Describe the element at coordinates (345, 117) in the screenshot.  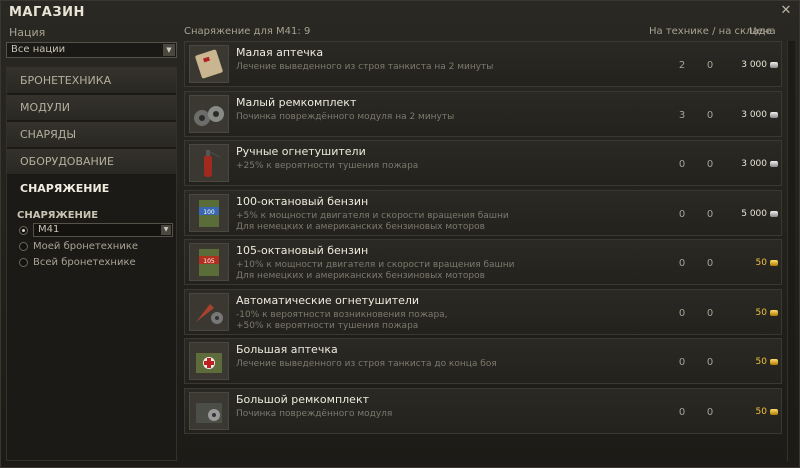
I see `item-description: Починка повреждённого модуля на 2 минуты` at that location.